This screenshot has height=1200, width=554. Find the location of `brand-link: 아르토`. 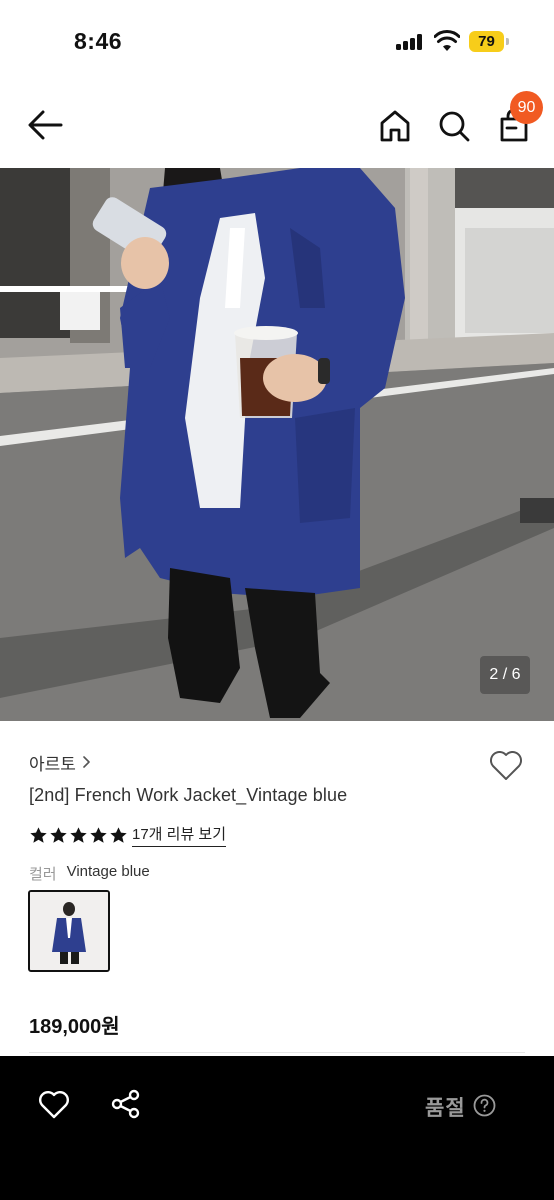

brand-link: 아르토 is located at coordinates (60, 762).